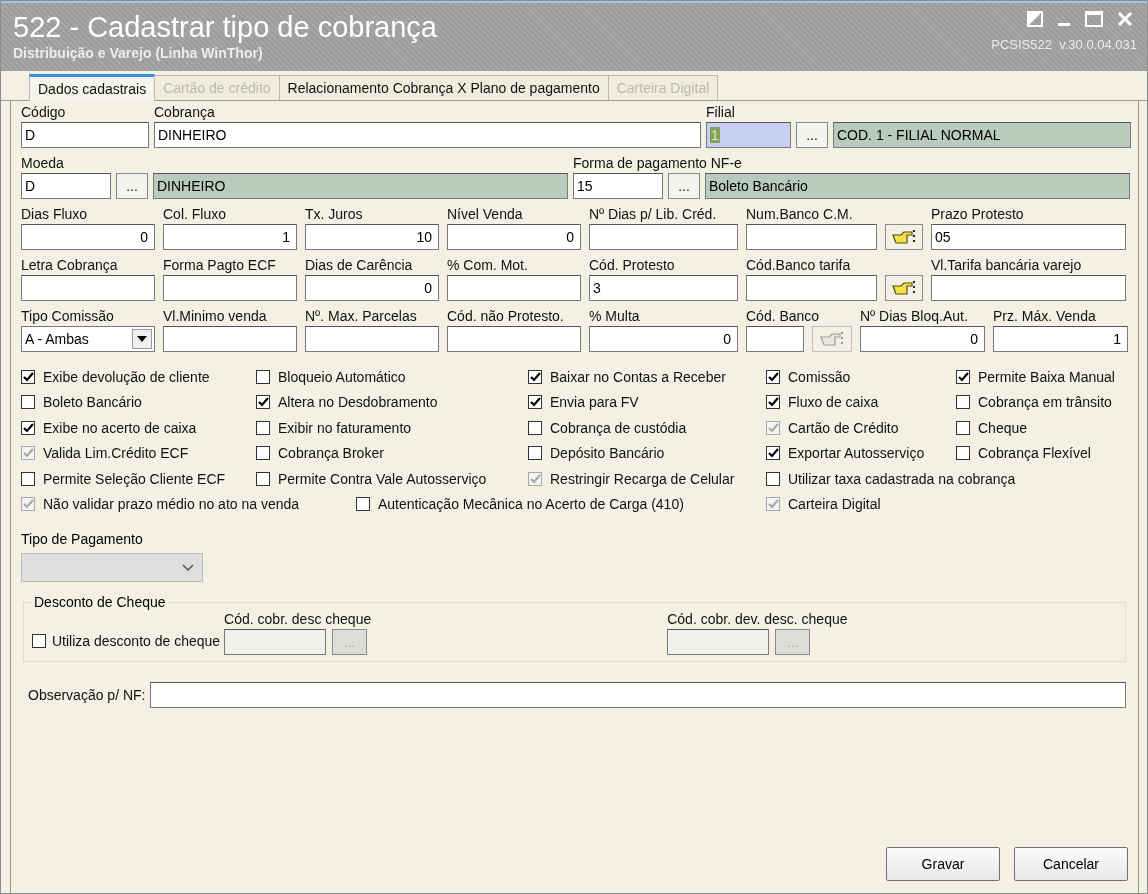 The image size is (1148, 894). What do you see at coordinates (943, 864) in the screenshot?
I see `dialog-button: Gravar` at bounding box center [943, 864].